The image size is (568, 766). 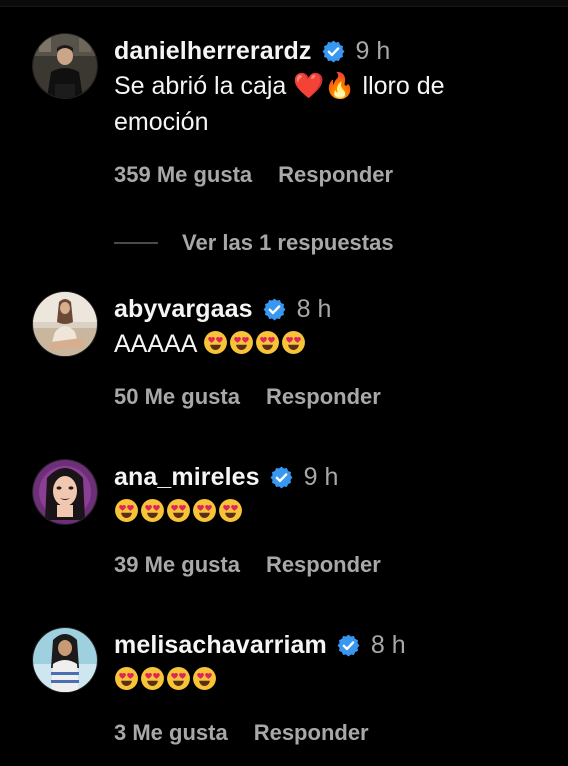 What do you see at coordinates (171, 733) in the screenshot?
I see `like-count: 3 Me gusta` at bounding box center [171, 733].